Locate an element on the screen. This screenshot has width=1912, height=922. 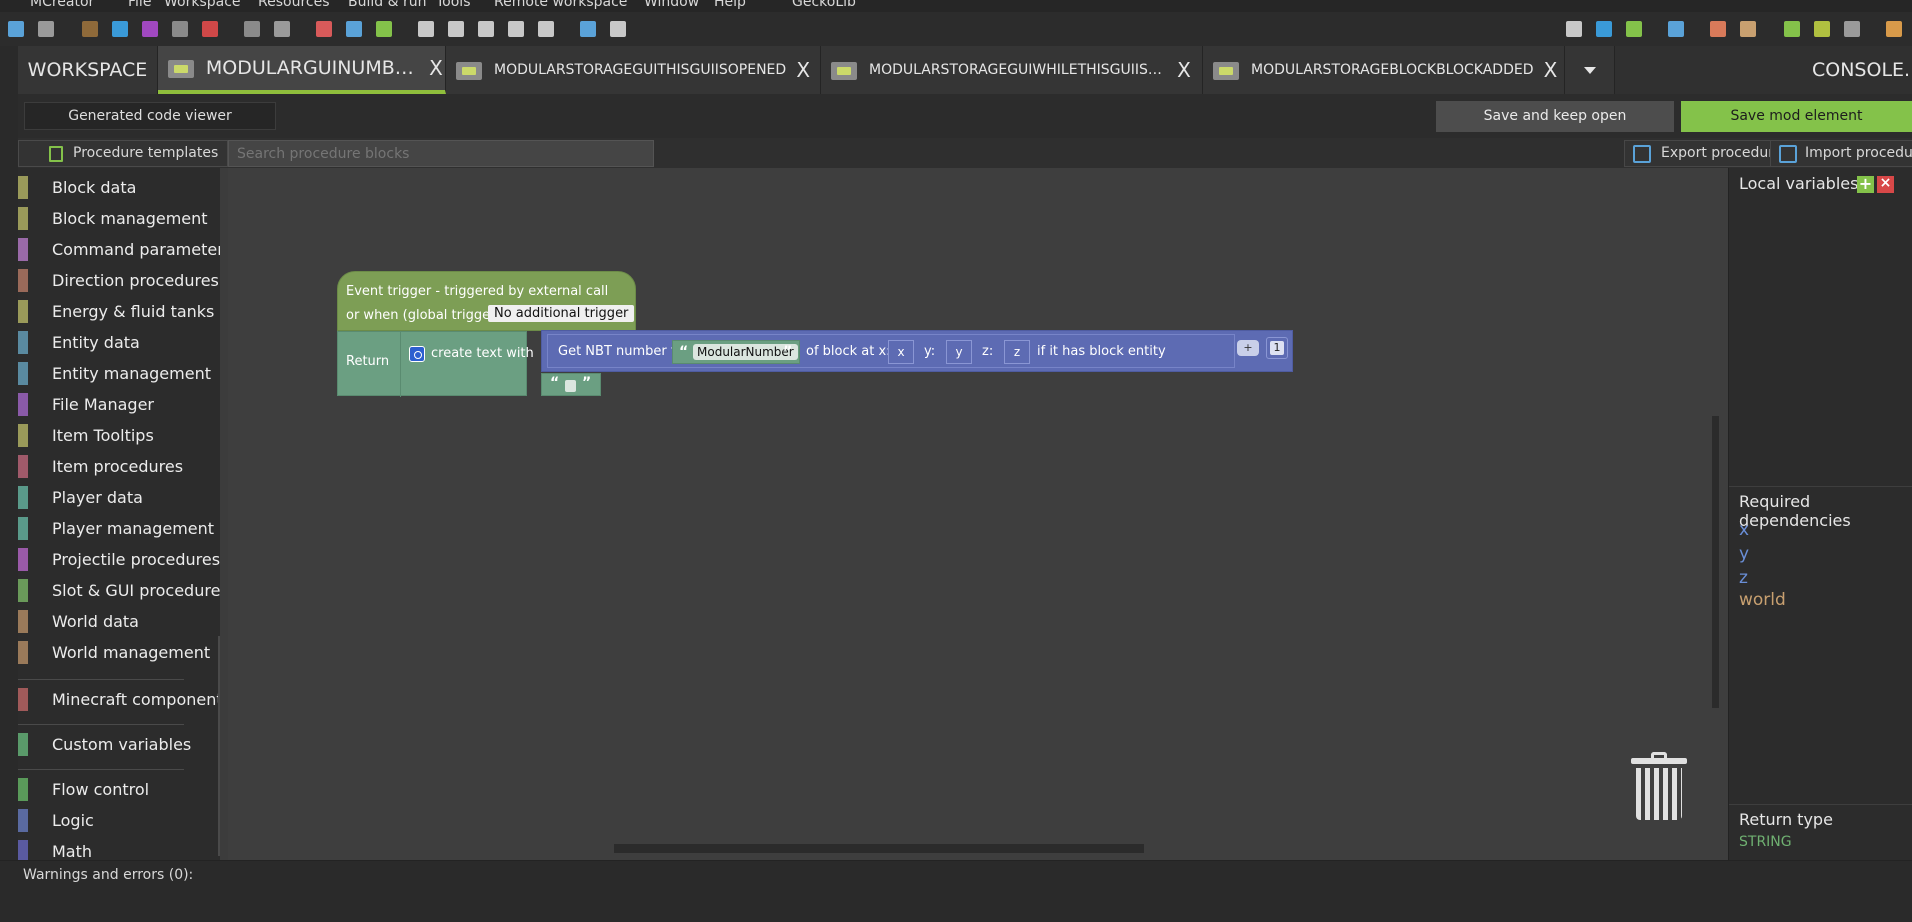
category-player-management: Player management is located at coordinates (116, 528).